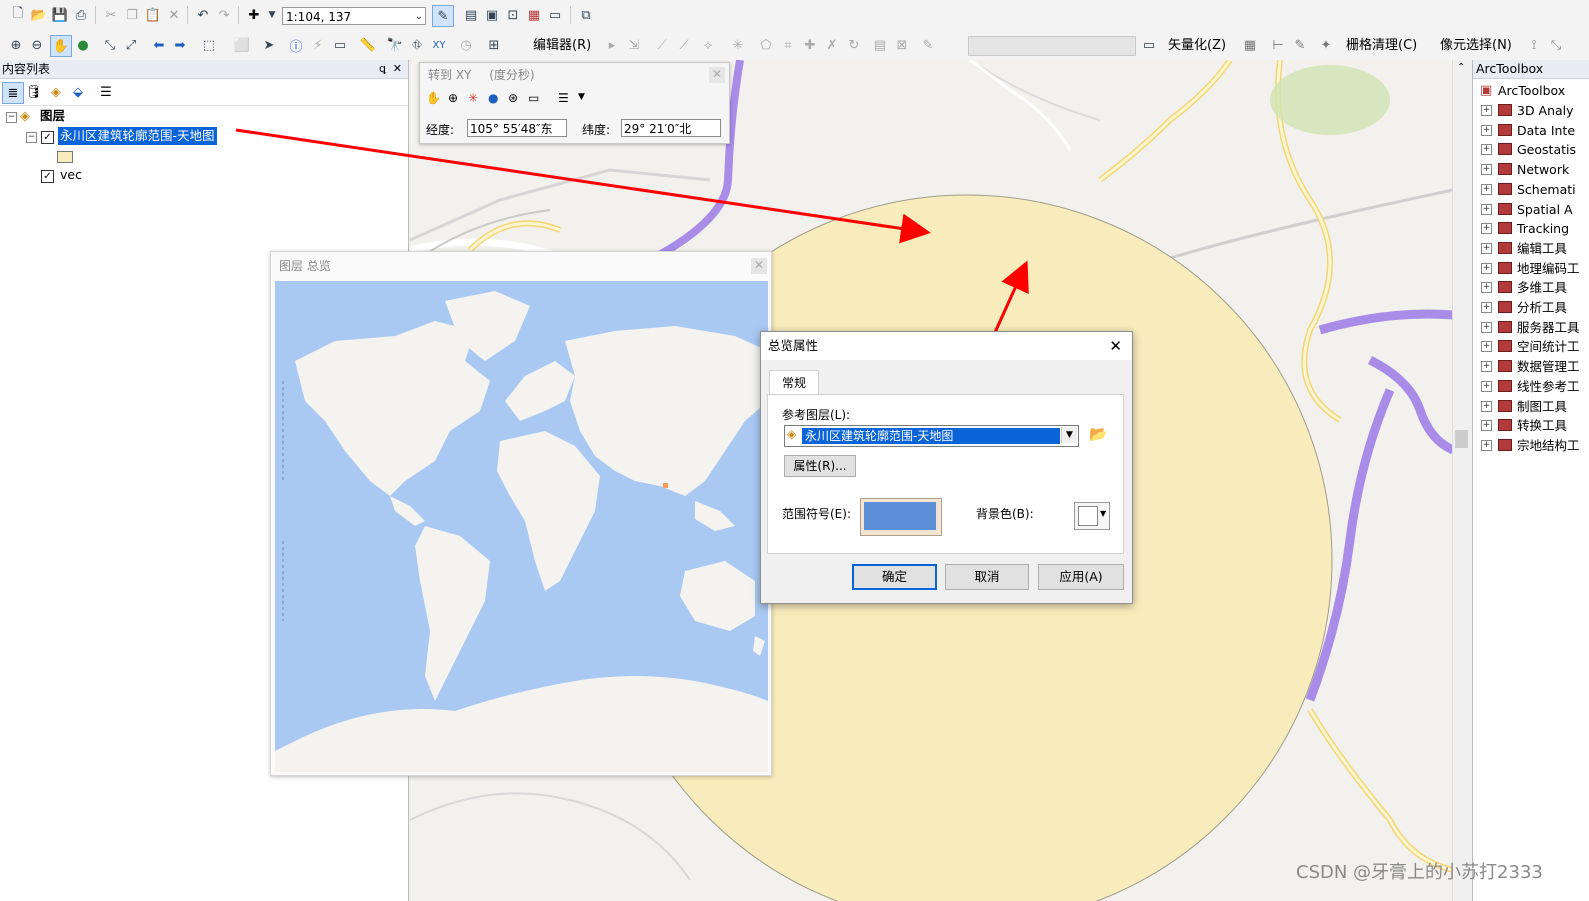 This screenshot has width=1589, height=901. Describe the element at coordinates (52, 116) in the screenshot. I see `data-frame-label: 图层` at that location.